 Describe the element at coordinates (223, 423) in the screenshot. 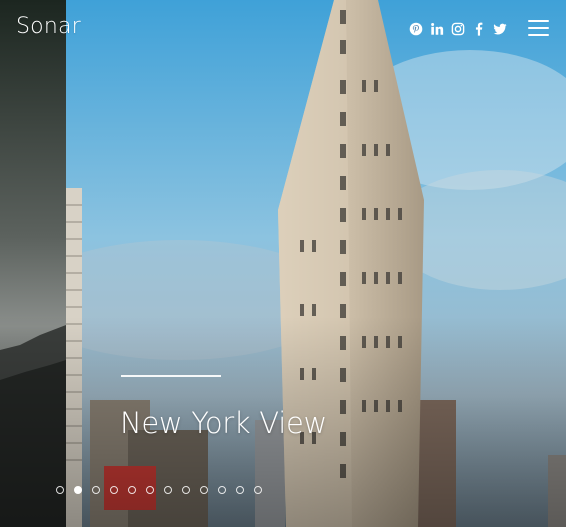

I see `slide-title: New York View` at that location.